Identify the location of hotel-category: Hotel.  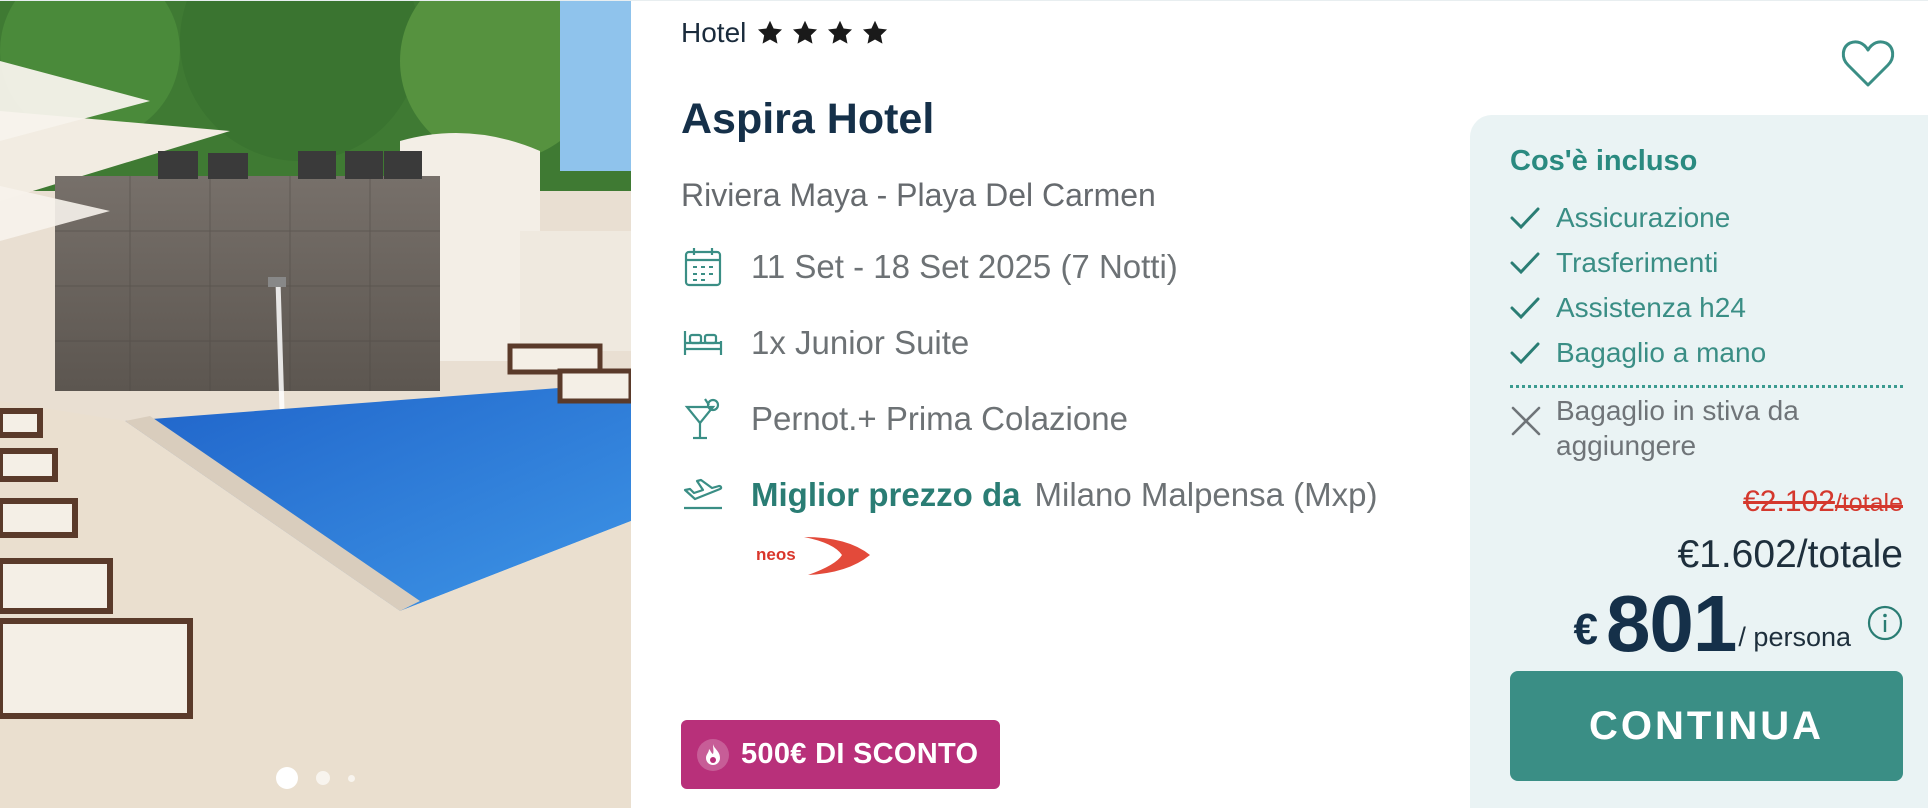
(785, 33).